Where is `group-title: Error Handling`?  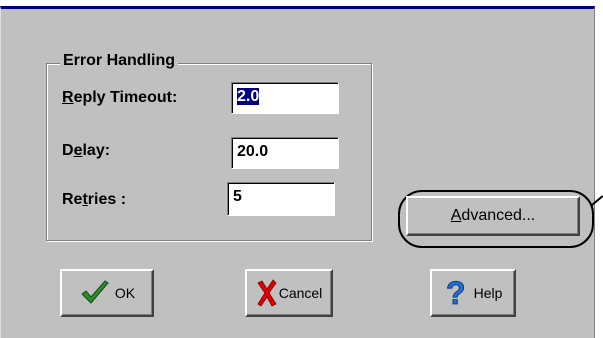
group-title: Error Handling is located at coordinates (119, 61).